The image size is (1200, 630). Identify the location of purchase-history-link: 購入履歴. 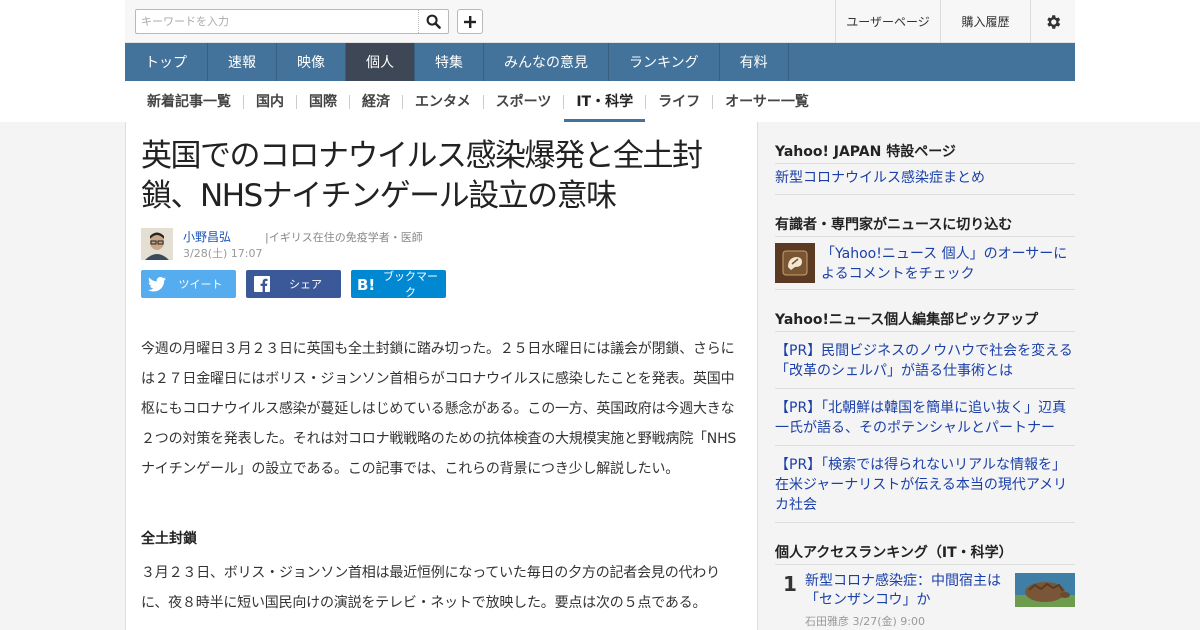
(985, 21).